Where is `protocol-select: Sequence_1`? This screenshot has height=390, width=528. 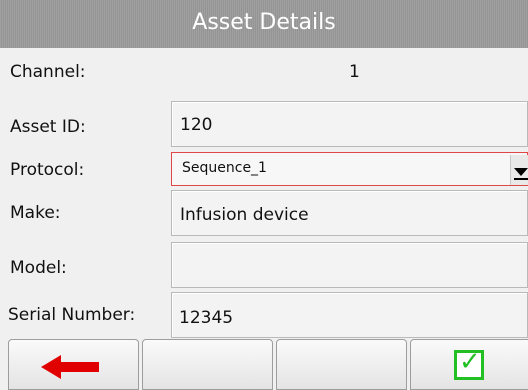
protocol-select: Sequence_1 is located at coordinates (349, 169).